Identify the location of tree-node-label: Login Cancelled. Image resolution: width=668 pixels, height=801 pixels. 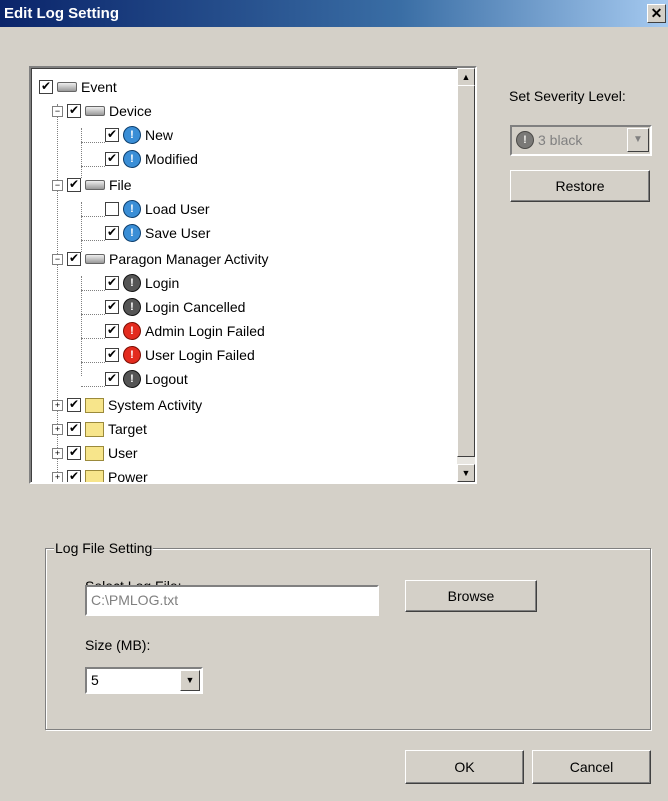
(195, 307).